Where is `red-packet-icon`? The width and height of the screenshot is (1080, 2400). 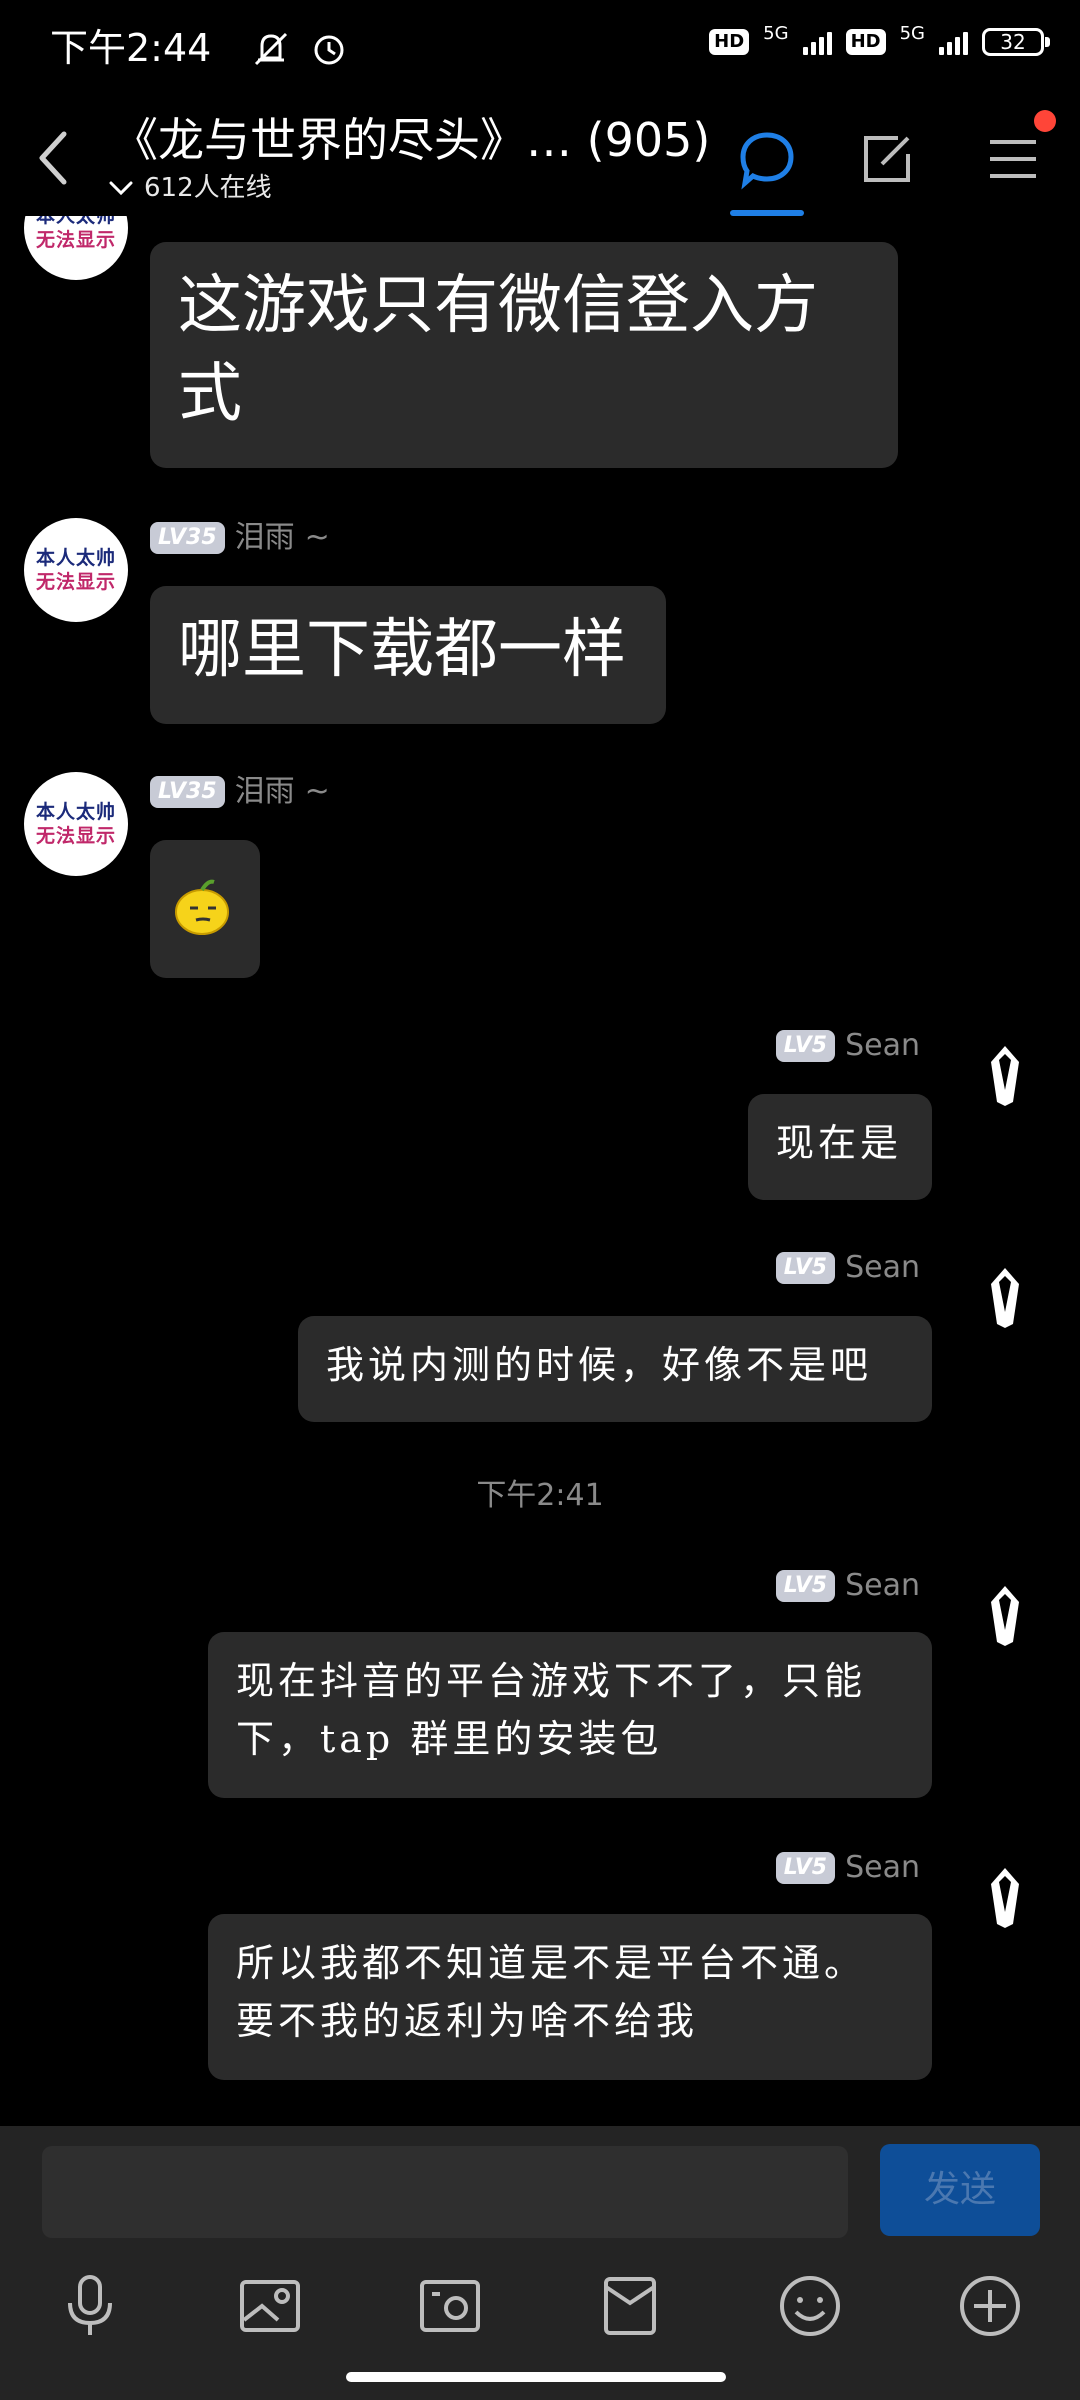
red-packet-icon is located at coordinates (630, 2306).